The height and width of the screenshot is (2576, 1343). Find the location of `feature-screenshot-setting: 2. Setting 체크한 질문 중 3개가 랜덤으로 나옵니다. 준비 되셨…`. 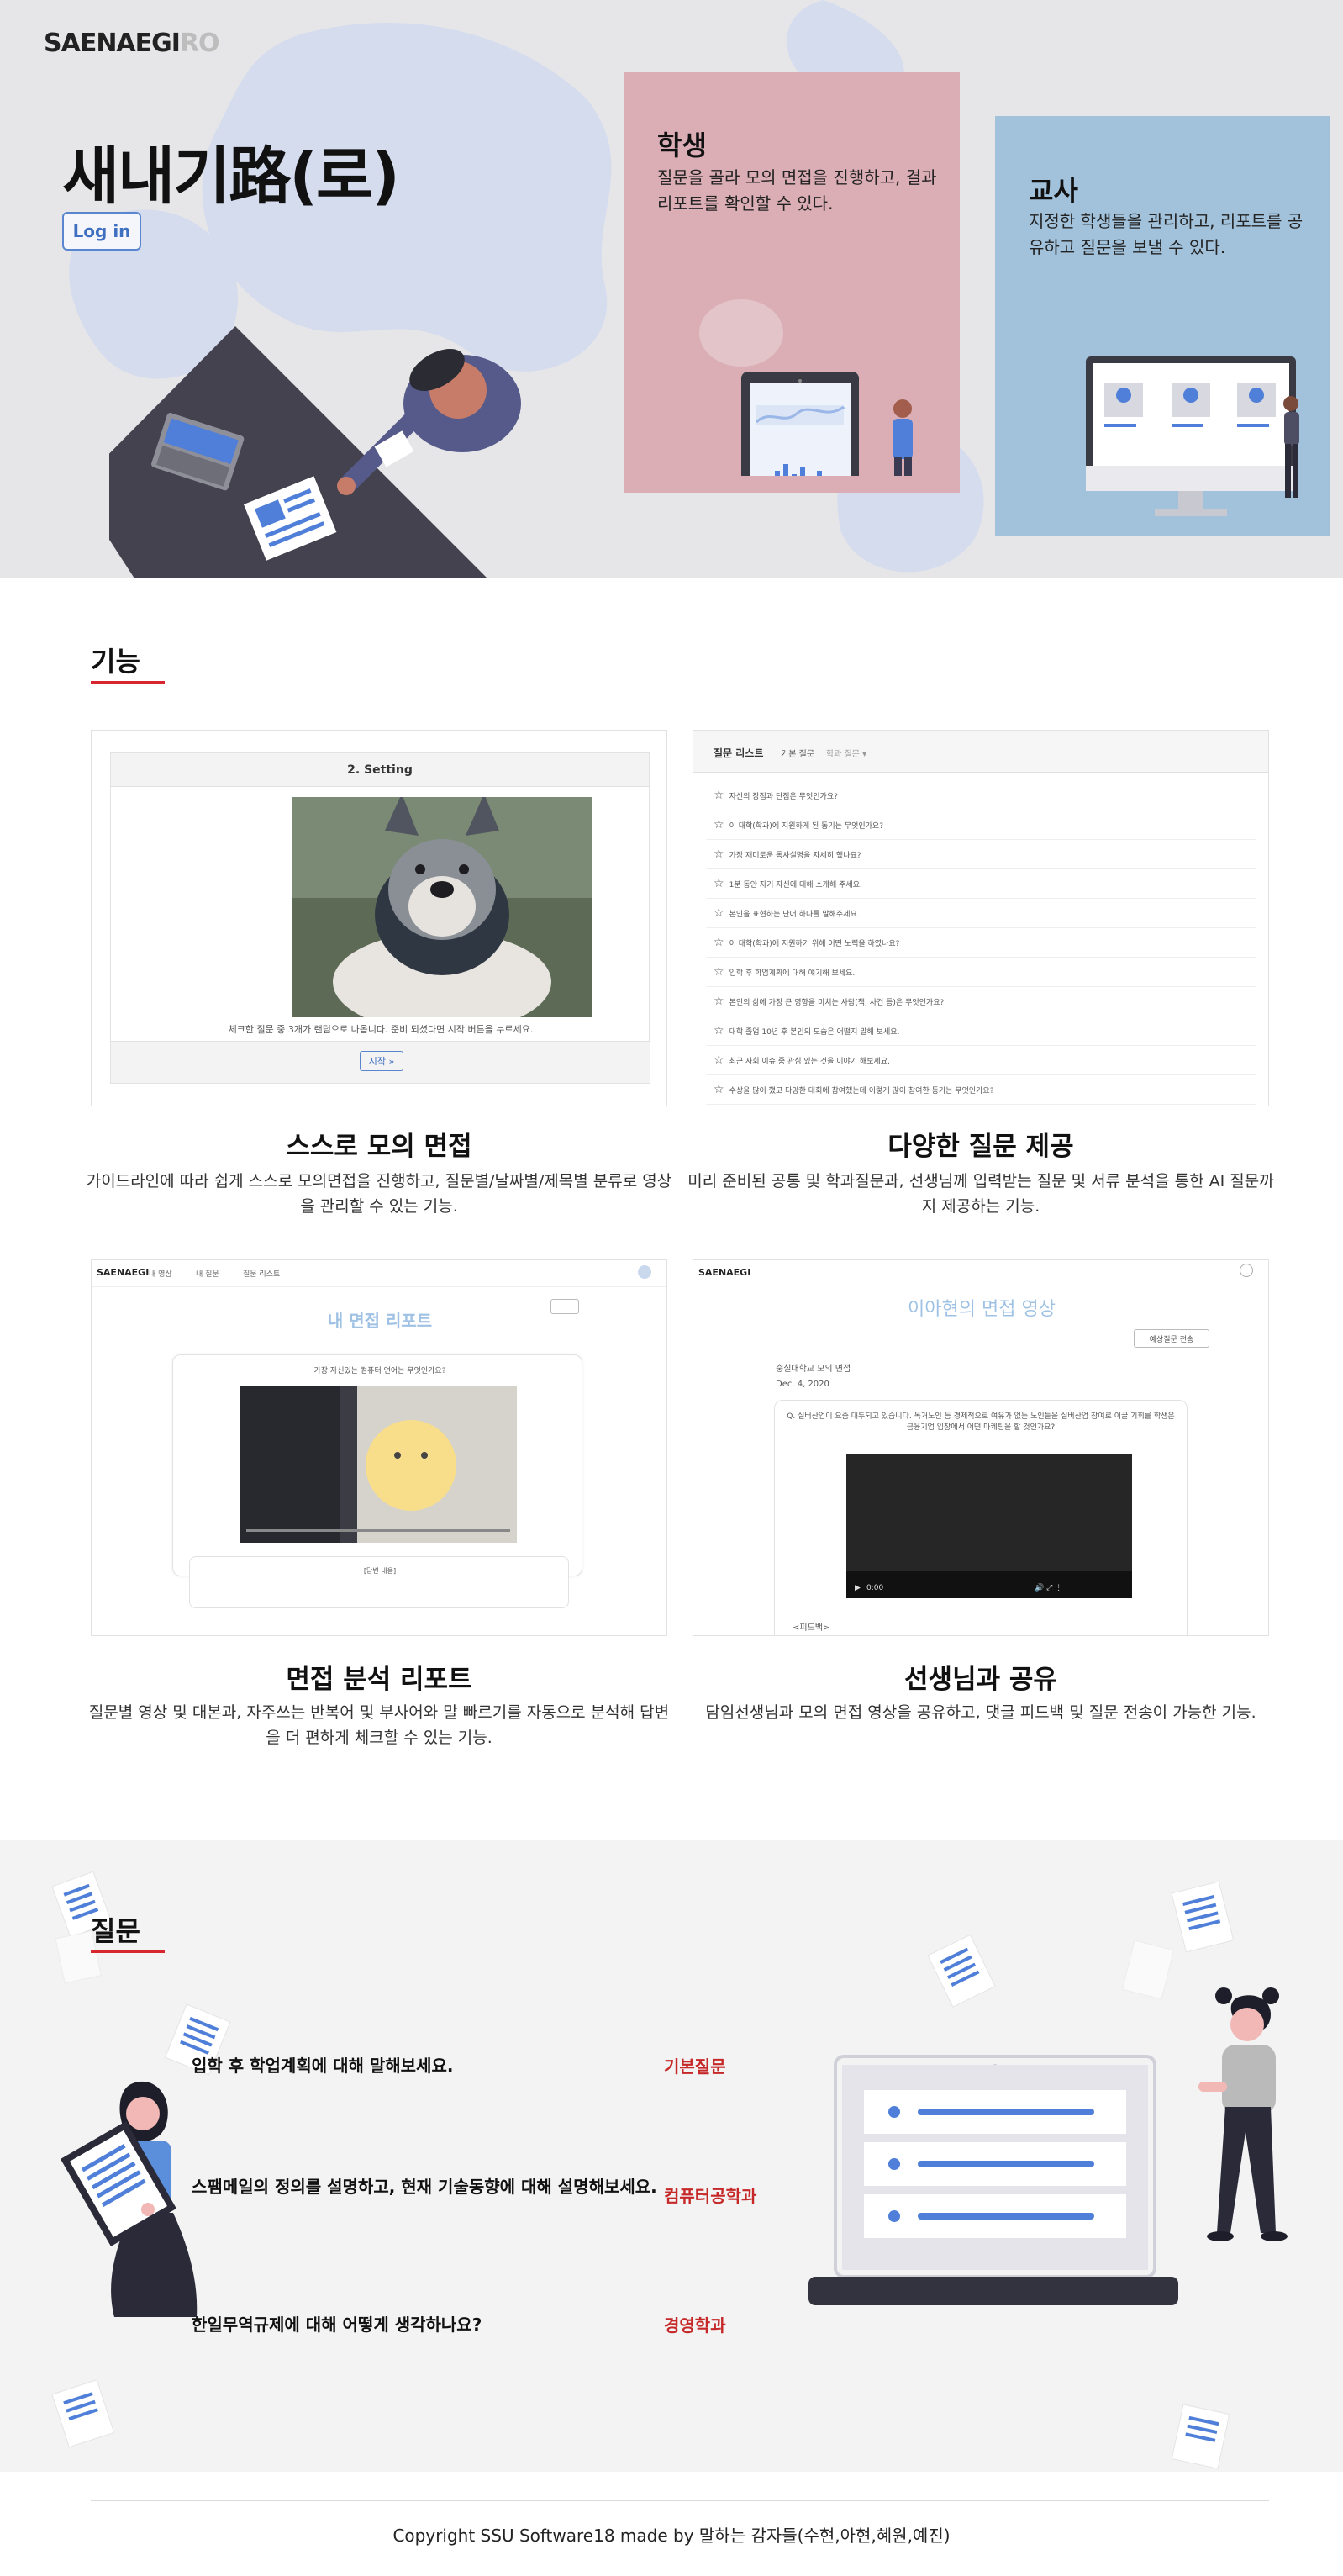

feature-screenshot-setting: 2. Setting 체크한 질문 중 3개가 랜덤으로 나옵니다. 준비 되셨… is located at coordinates (379, 918).